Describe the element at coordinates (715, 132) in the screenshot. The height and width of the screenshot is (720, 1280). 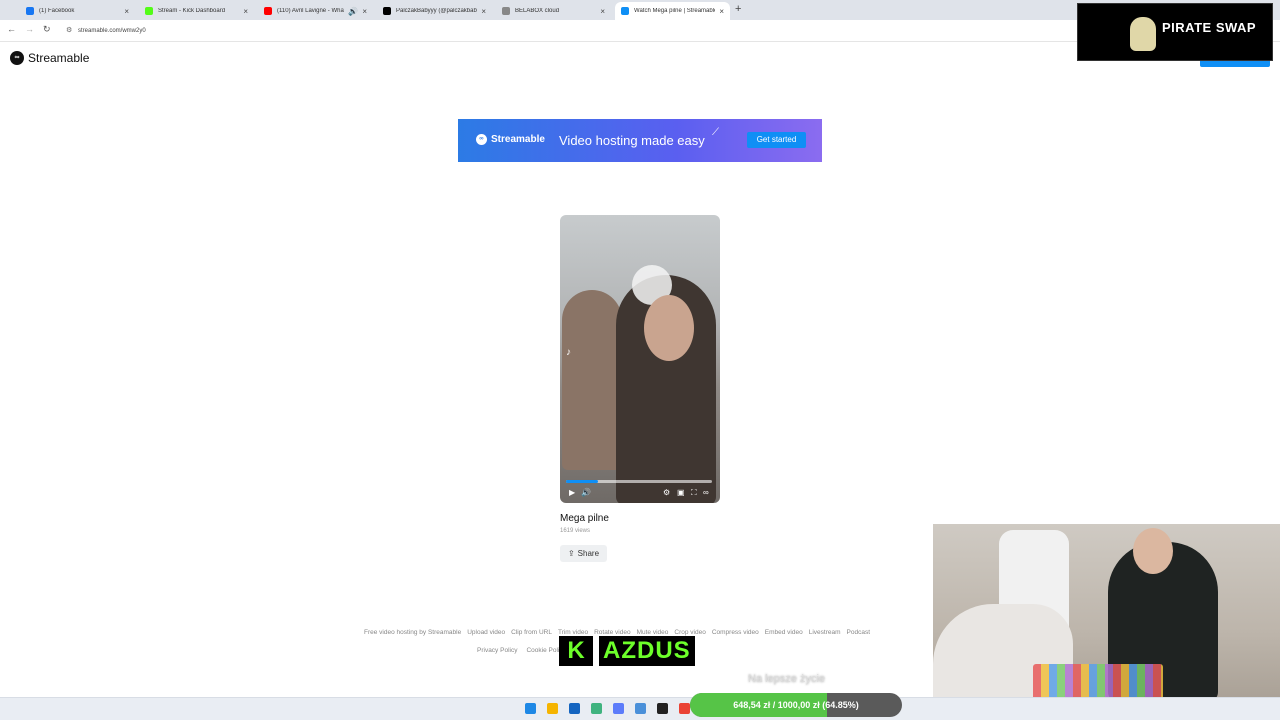
I see `sparkle-icon: ⟋` at that location.